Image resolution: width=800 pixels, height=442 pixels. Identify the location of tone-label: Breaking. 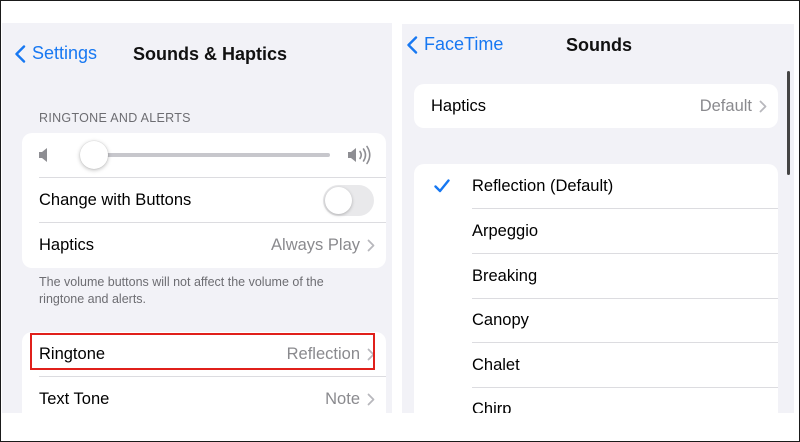
(505, 275).